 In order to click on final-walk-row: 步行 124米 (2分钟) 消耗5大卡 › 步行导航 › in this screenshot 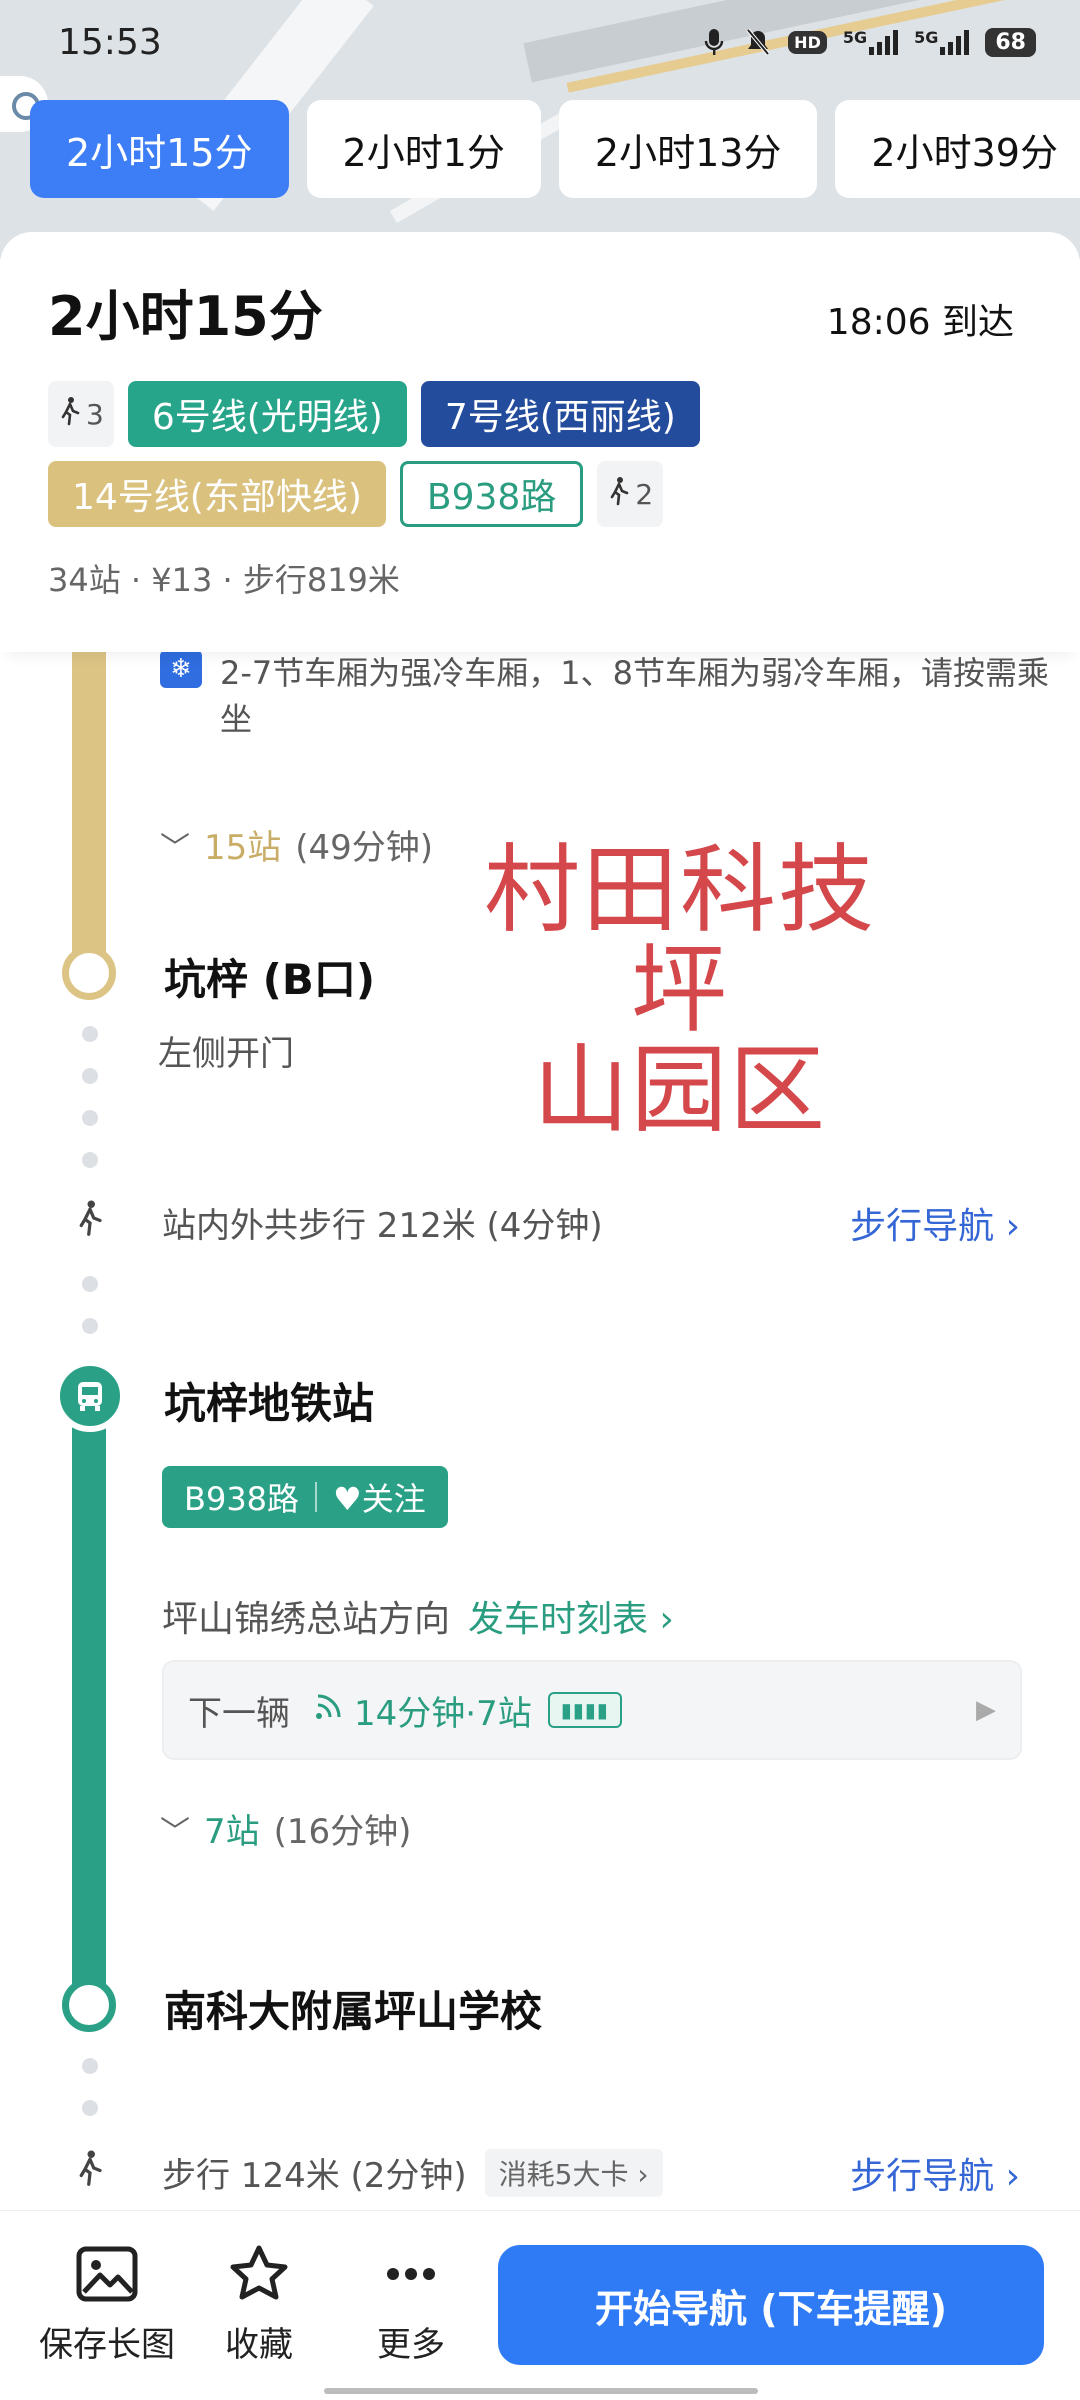, I will do `click(540, 2172)`.